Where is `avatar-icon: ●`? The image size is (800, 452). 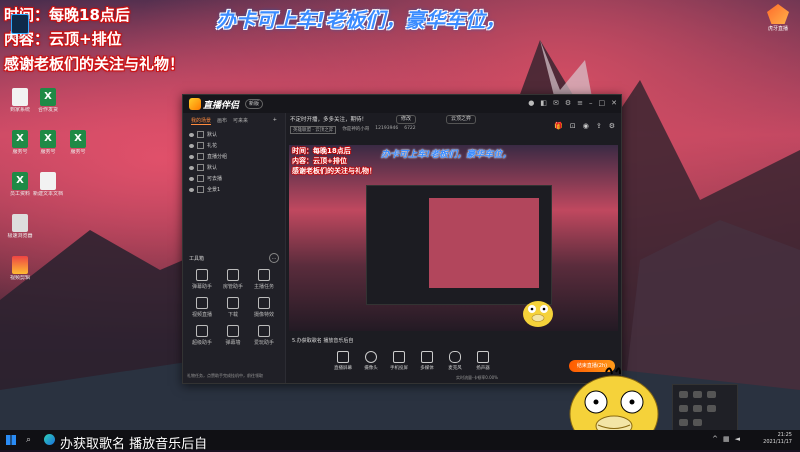
avatar-icon: ● is located at coordinates (531, 103).